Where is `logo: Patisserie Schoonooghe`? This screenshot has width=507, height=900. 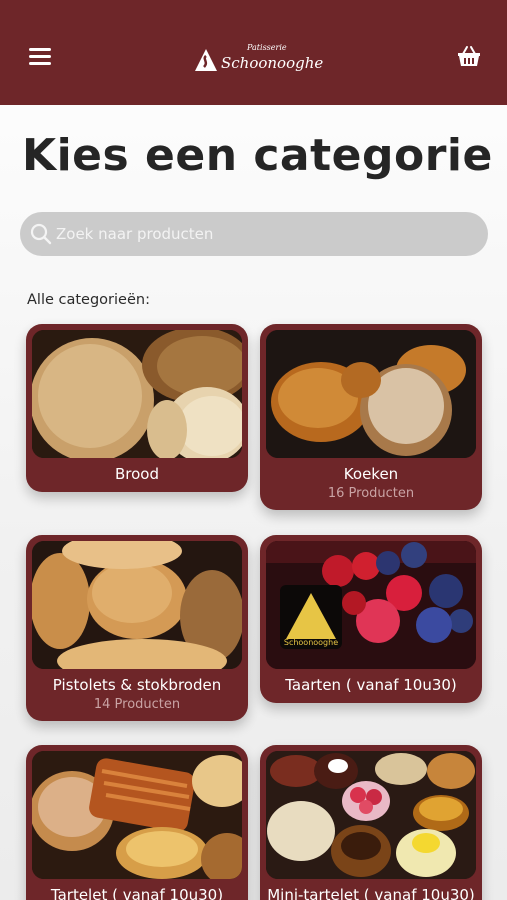
logo: Patisserie Schoonooghe is located at coordinates (258, 57).